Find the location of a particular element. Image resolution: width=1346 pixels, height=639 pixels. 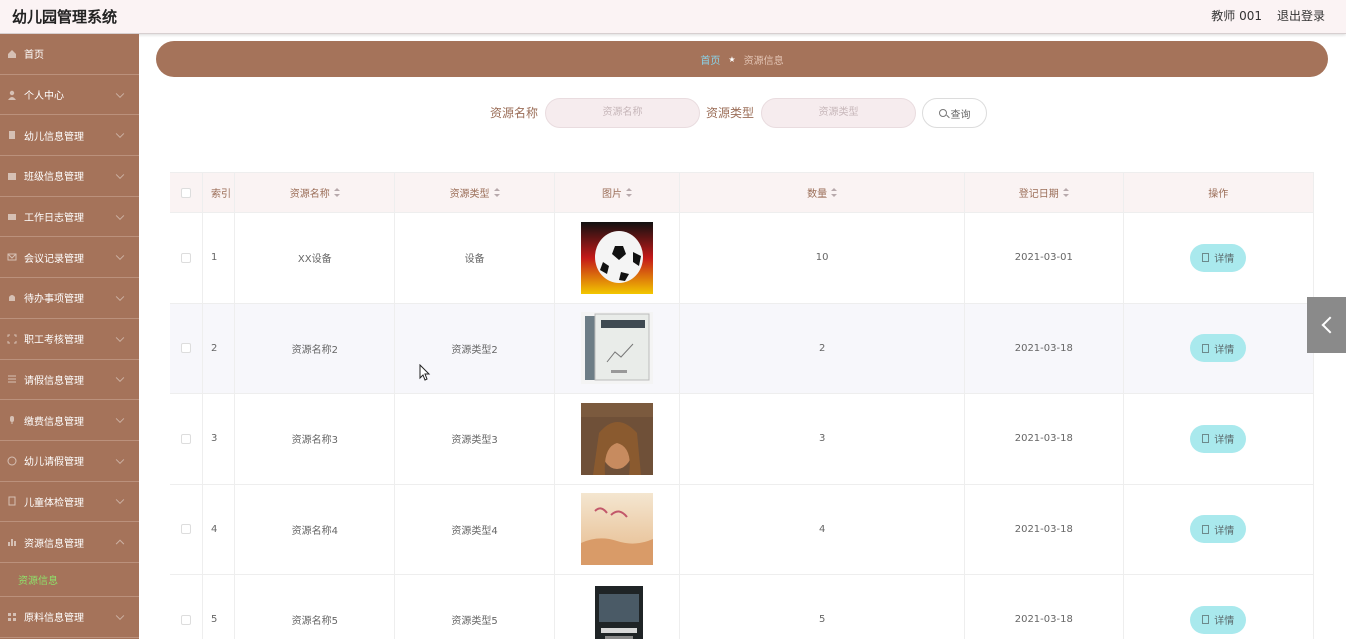

sidebar-item-label: 班级信息管理 is located at coordinates (54, 178).